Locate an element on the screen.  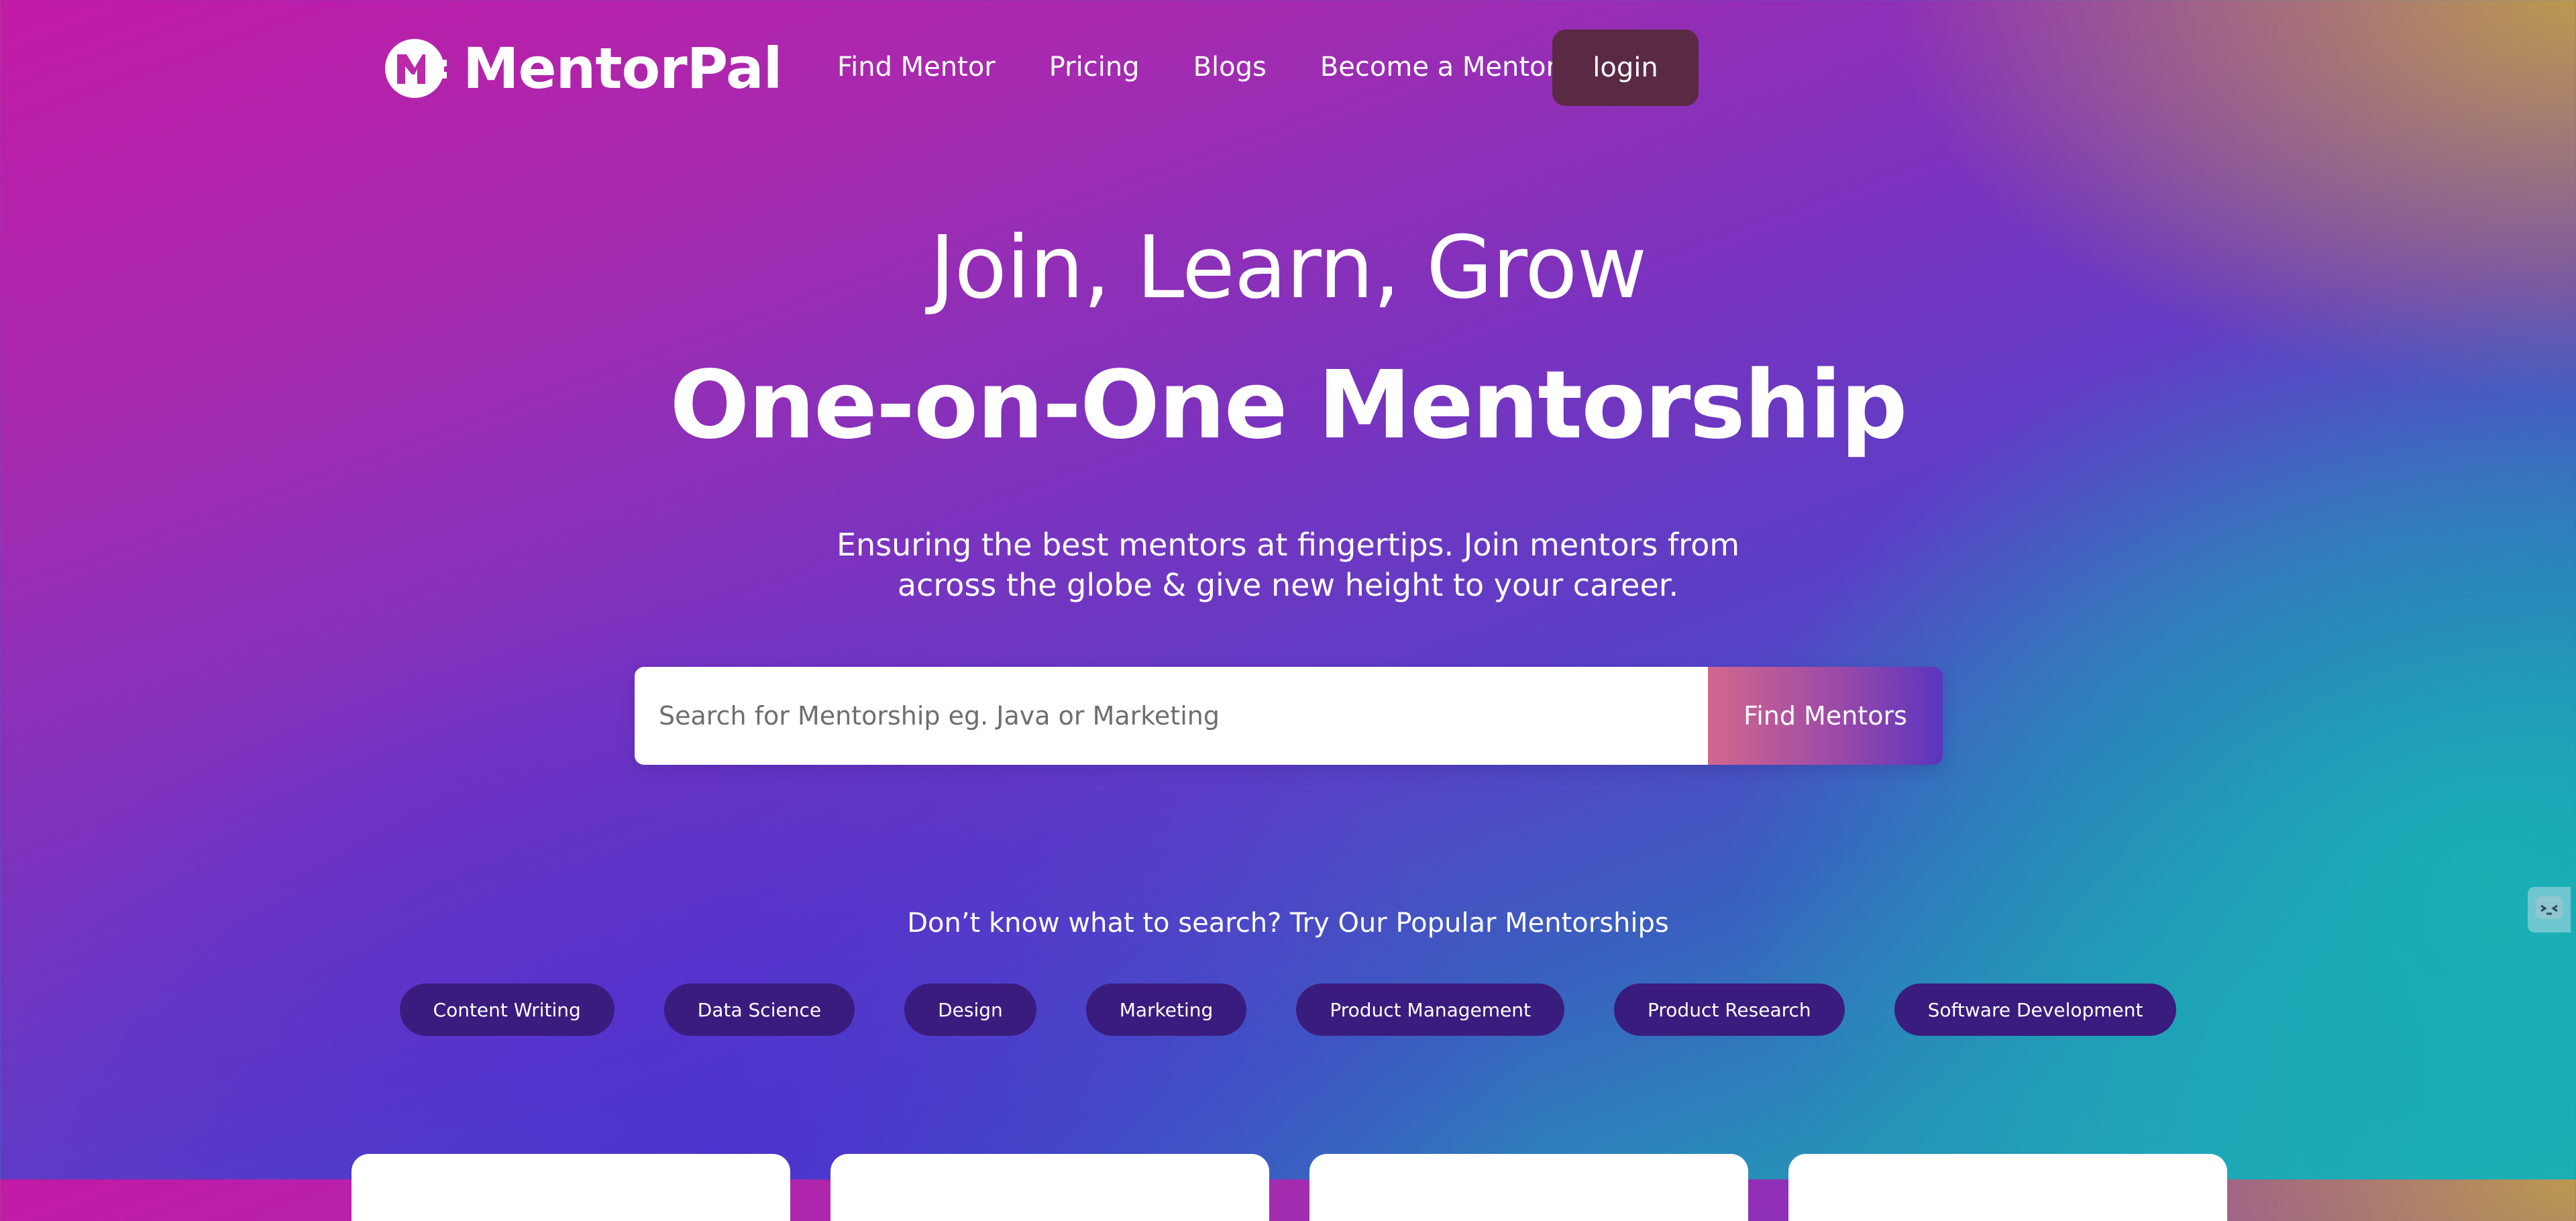
chip-data-science: Data Science is located at coordinates (759, 1010).